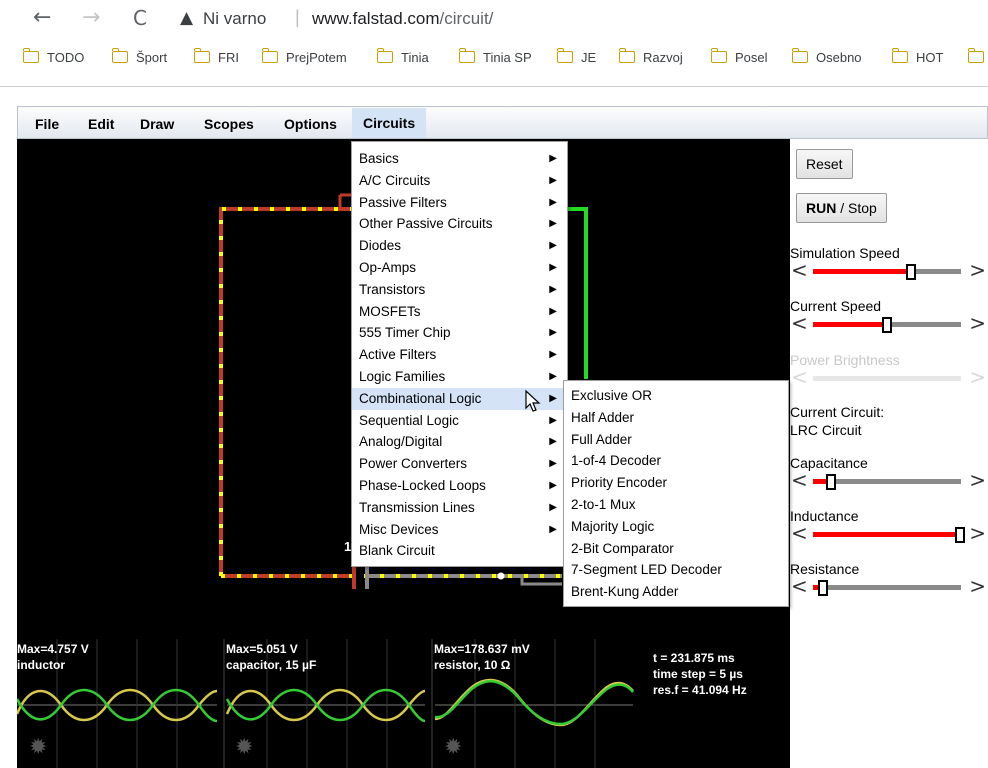 The height and width of the screenshot is (768, 988). I want to click on bookmark-tinia: Tinia, so click(402, 57).